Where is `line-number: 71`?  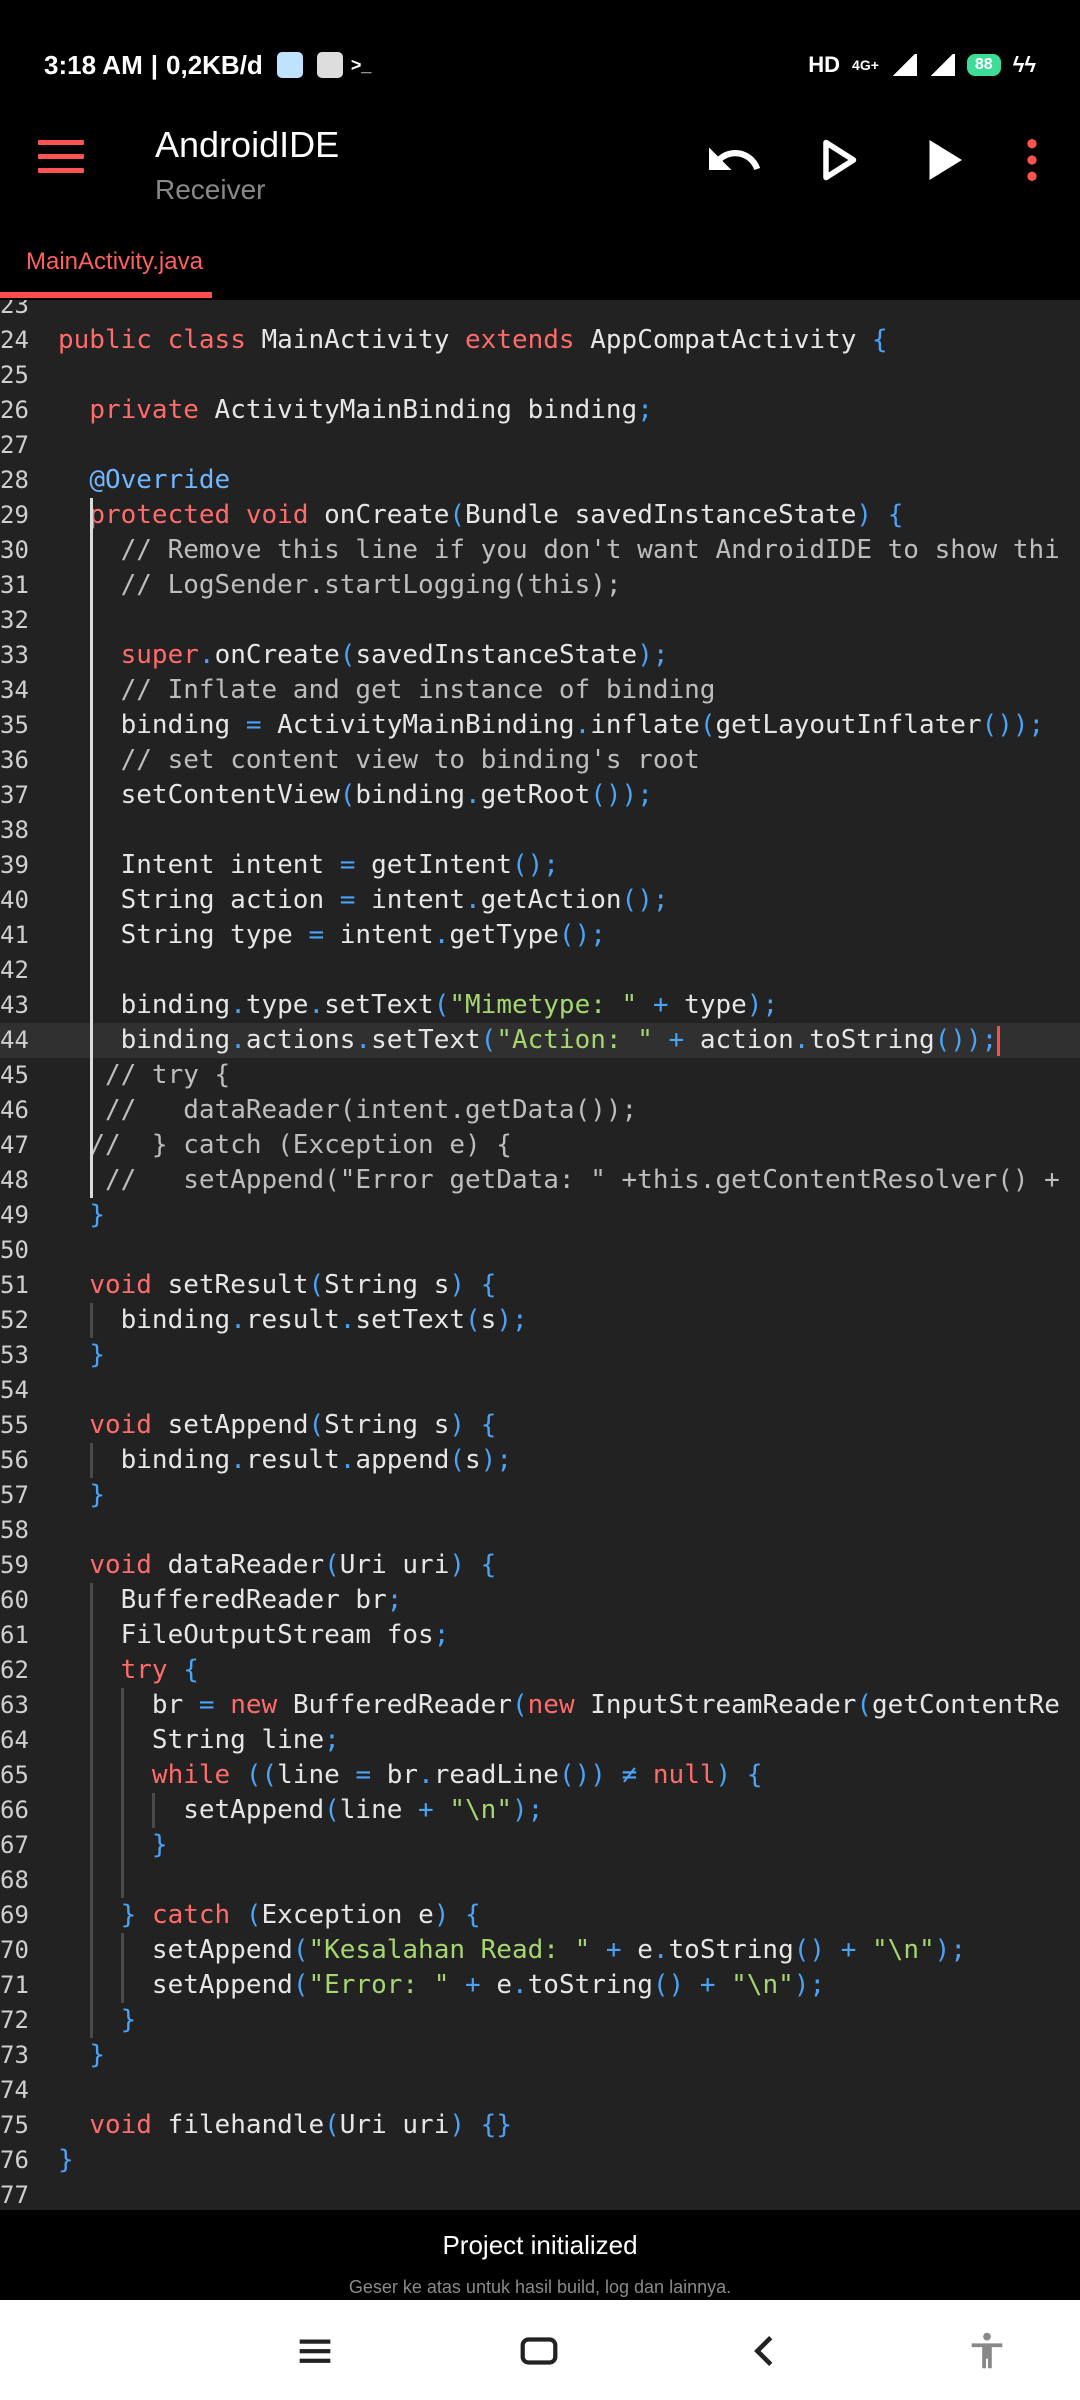 line-number: 71 is located at coordinates (14, 1985).